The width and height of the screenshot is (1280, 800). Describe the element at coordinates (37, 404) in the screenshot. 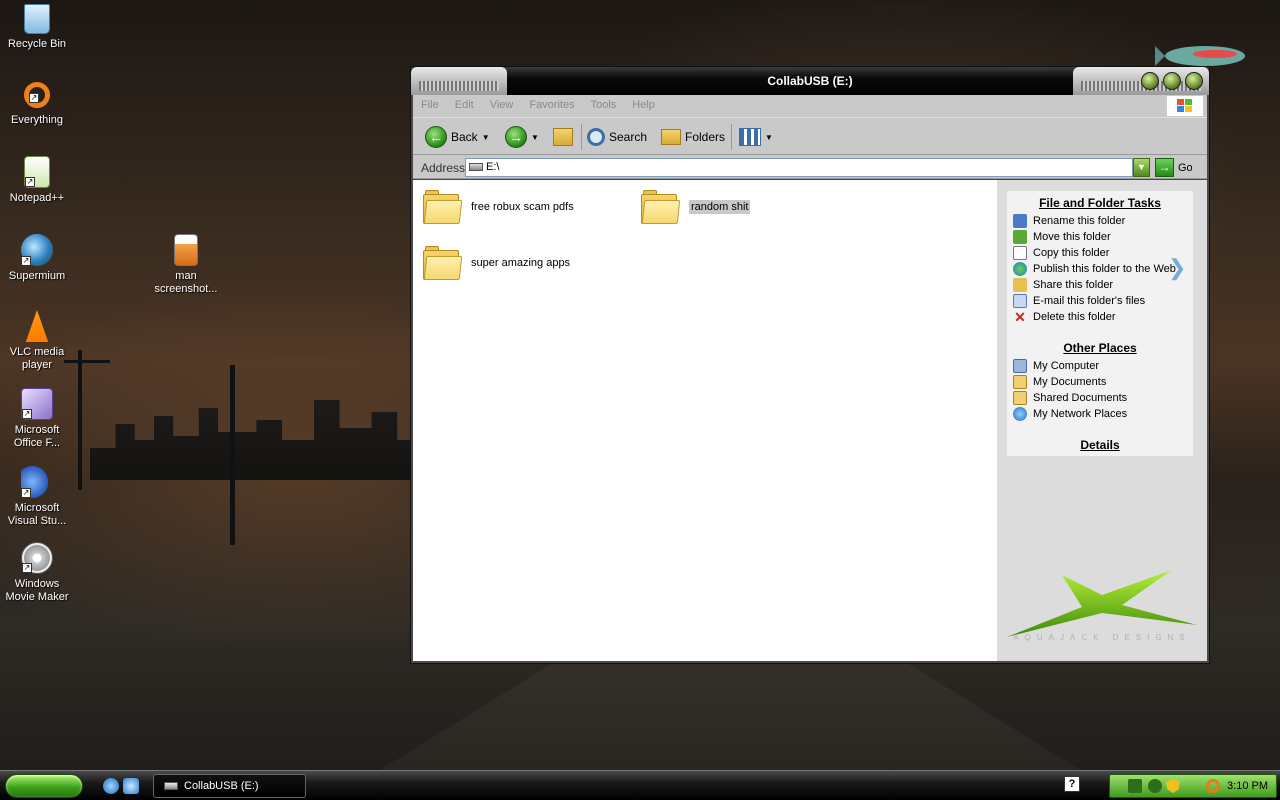

I see `office-icon: ↗` at that location.